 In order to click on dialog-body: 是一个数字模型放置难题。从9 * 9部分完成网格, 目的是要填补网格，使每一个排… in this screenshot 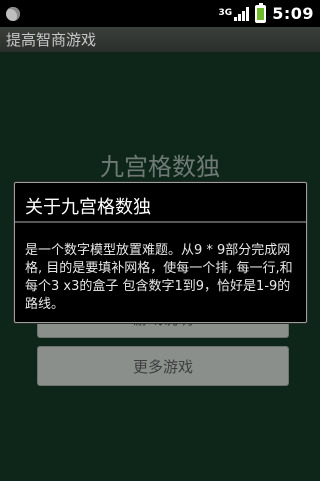, I will do `click(159, 277)`.